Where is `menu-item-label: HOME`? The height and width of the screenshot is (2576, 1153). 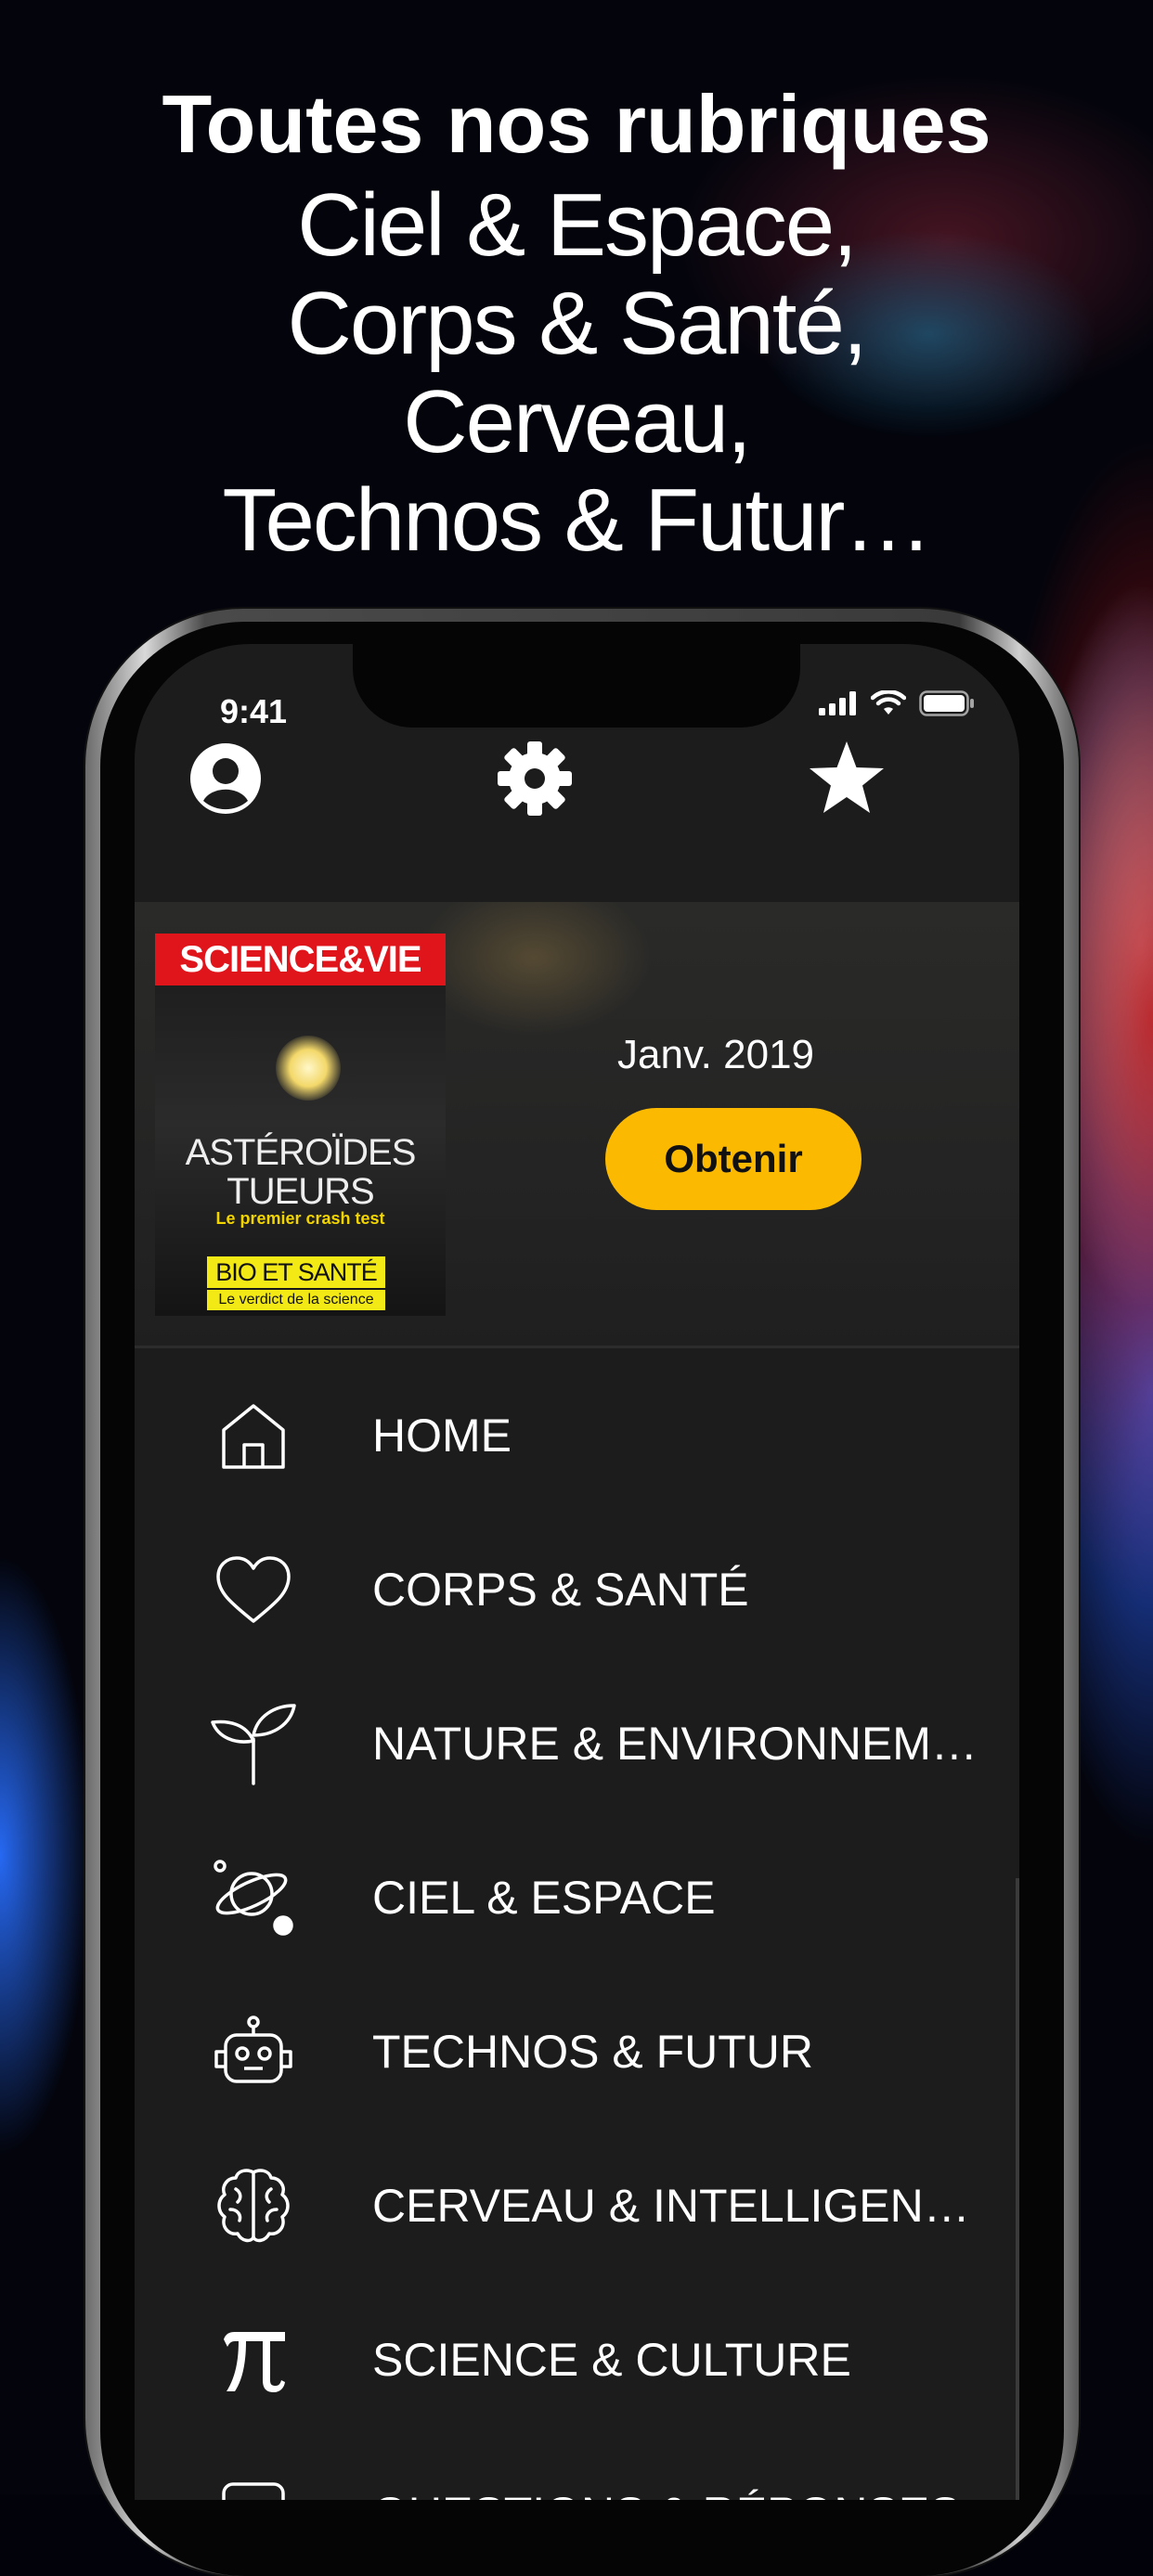
menu-item-label: HOME is located at coordinates (442, 1436).